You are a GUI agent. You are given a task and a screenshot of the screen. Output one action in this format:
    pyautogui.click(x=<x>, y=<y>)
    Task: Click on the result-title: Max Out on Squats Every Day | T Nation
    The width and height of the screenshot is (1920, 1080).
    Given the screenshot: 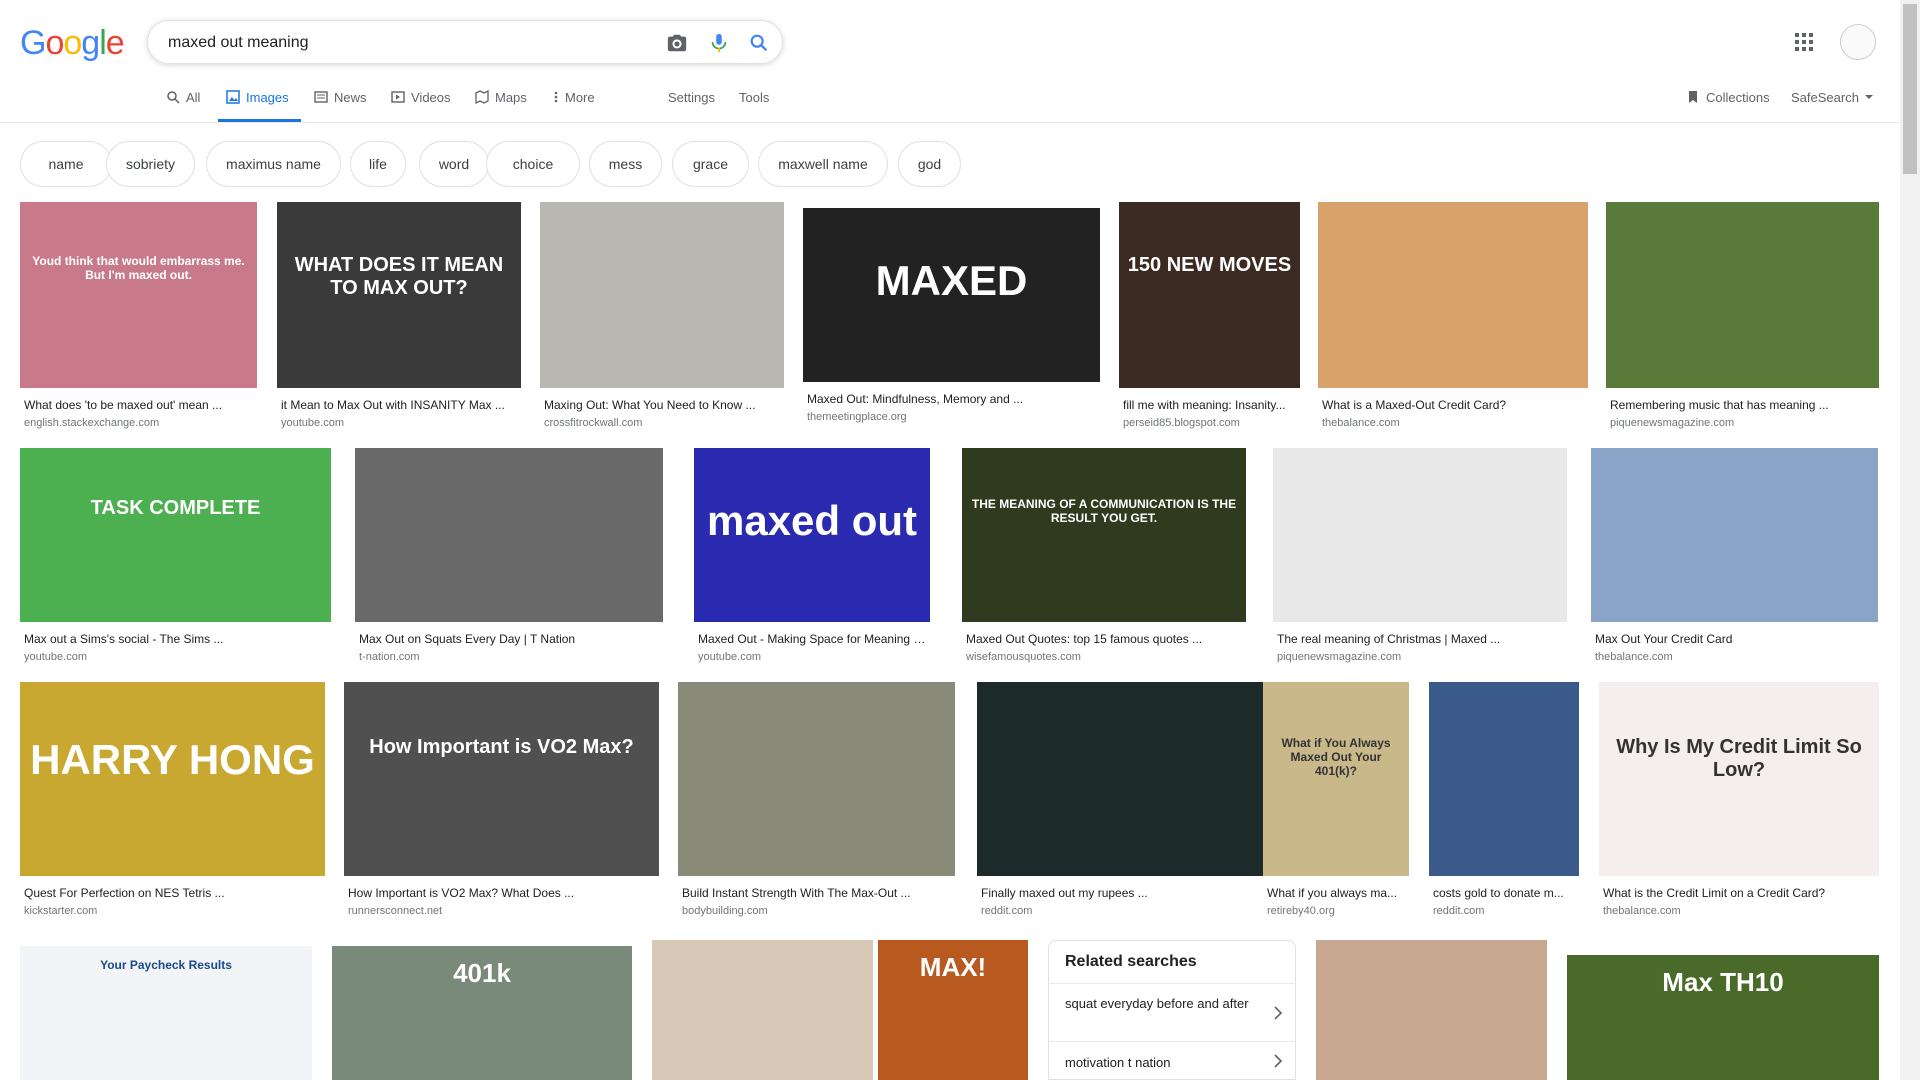 What is the action you would take?
    pyautogui.click(x=509, y=639)
    